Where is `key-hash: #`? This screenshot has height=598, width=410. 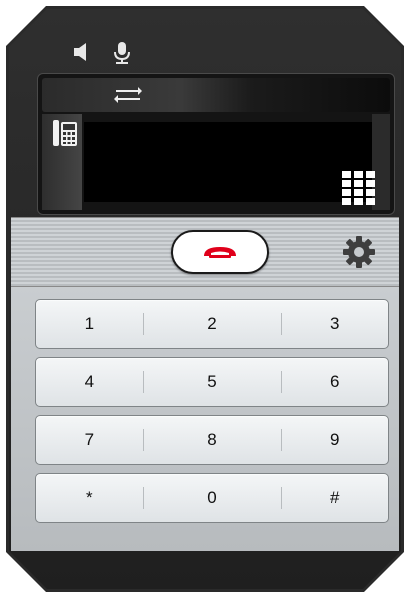
key-hash: # is located at coordinates (334, 498).